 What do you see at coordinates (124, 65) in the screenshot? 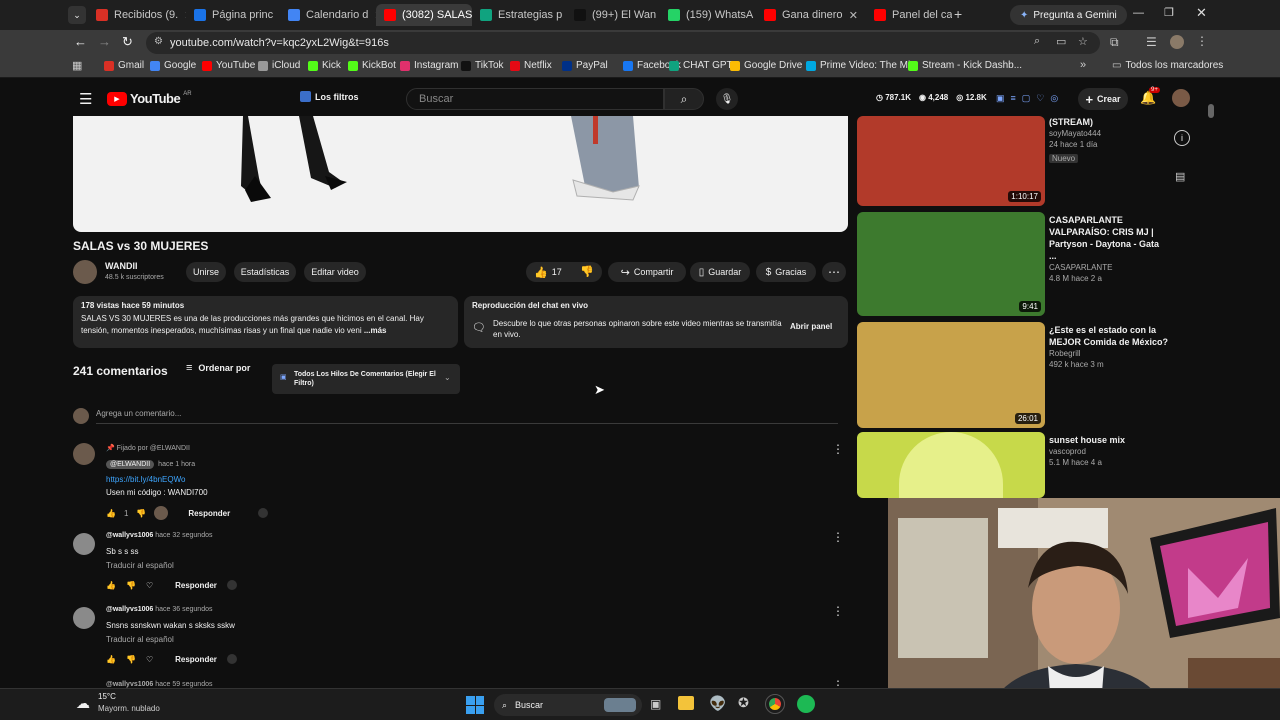
I see `bookmark-item: Gmail` at bounding box center [124, 65].